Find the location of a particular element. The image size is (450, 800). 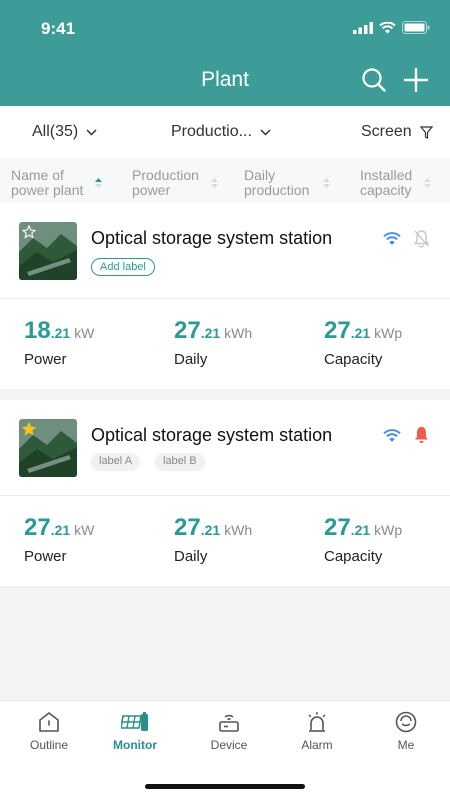

sort-capacity-label: Installed capacity is located at coordinates (386, 182).